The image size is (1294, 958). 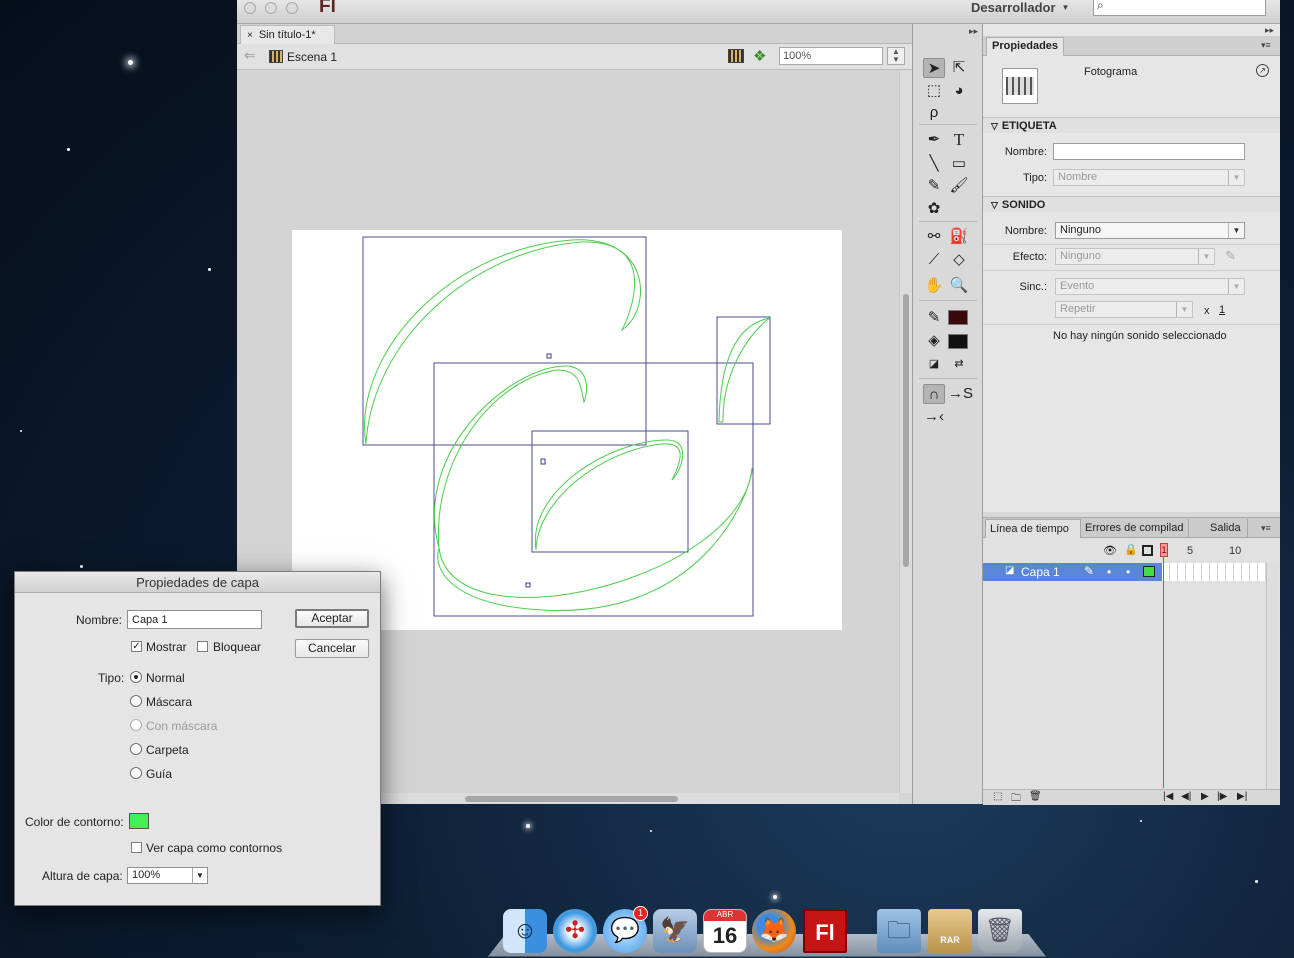 What do you see at coordinates (934, 113) in the screenshot?
I see `lasso-tool-icon: ρ` at bounding box center [934, 113].